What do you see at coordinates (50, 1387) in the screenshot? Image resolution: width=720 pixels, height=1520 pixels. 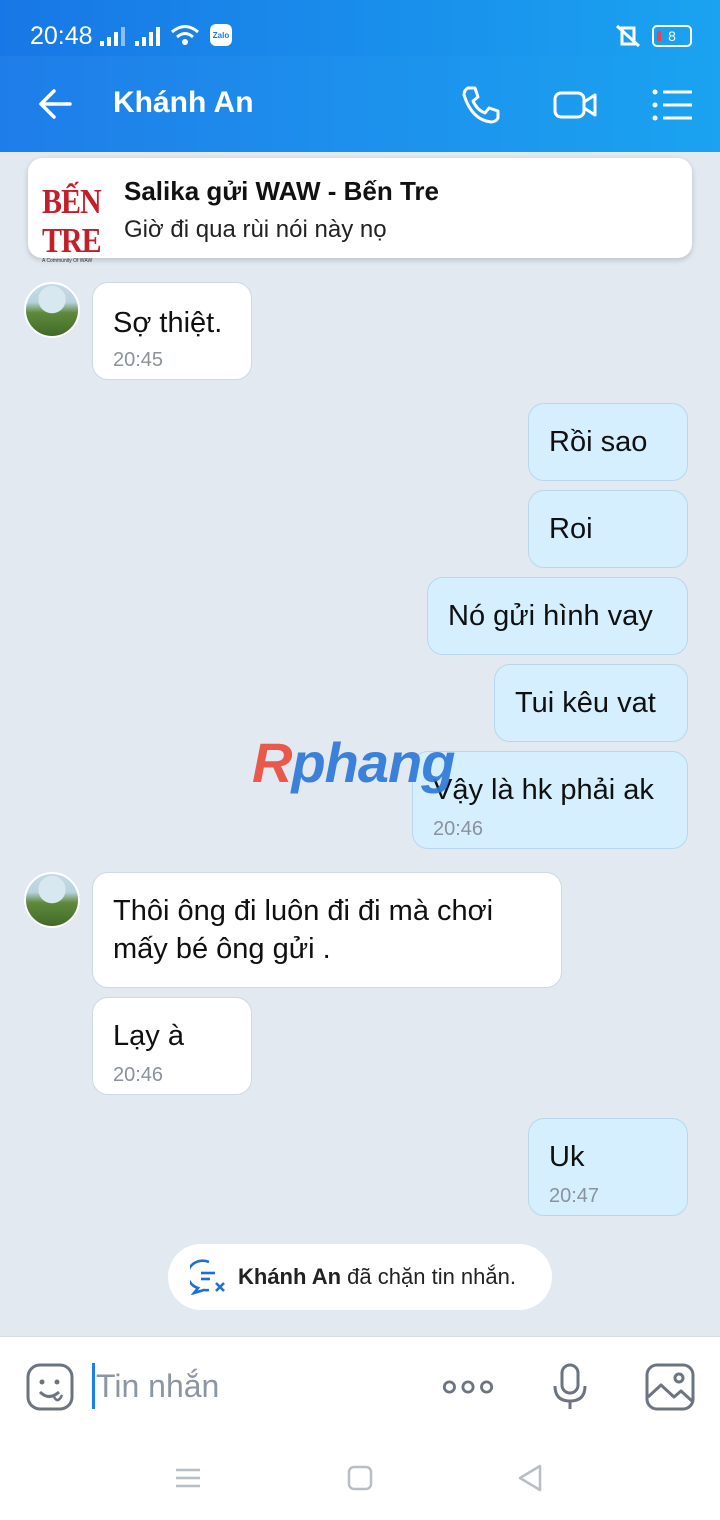 I see `emoji-sticker-icon` at bounding box center [50, 1387].